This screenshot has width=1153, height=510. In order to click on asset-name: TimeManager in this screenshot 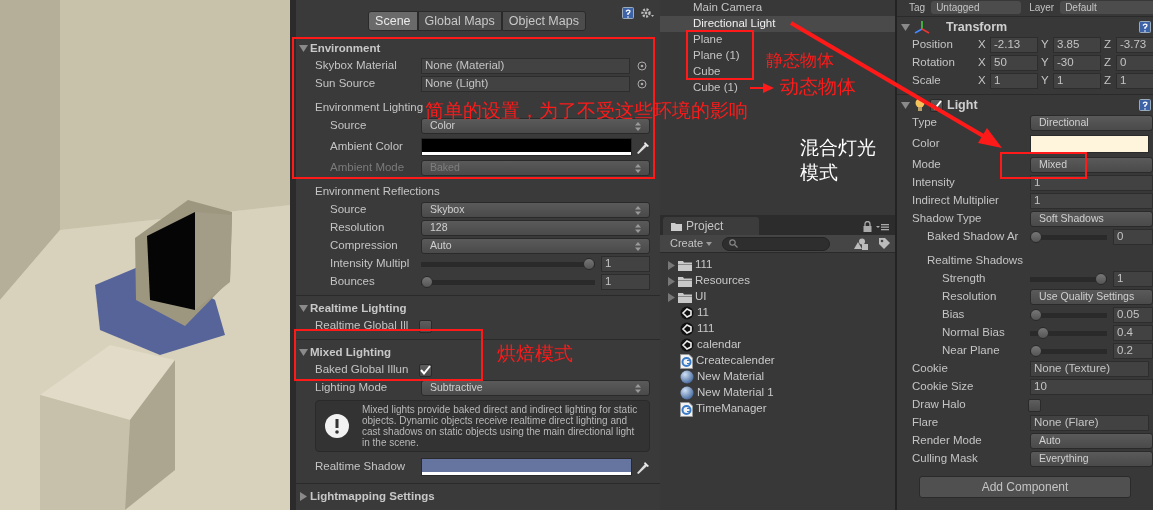, I will do `click(731, 409)`.